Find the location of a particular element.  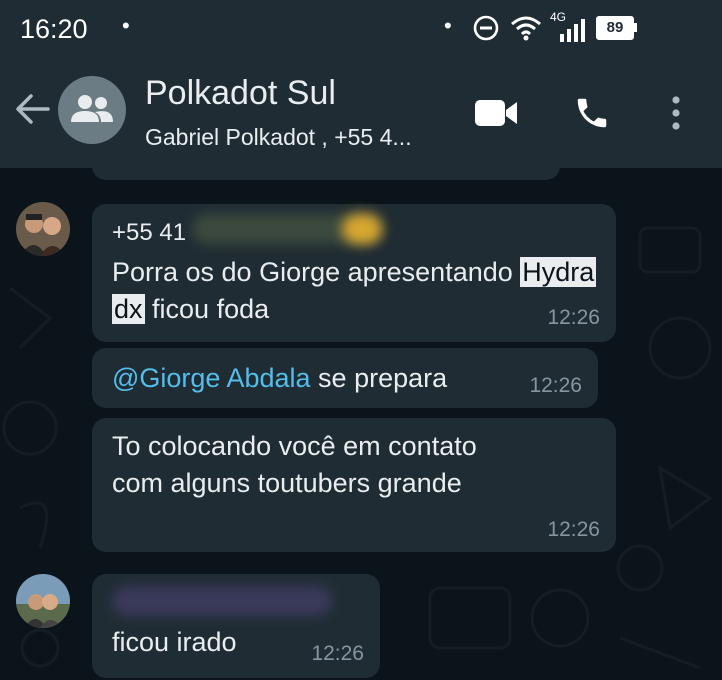

status-time: 16:20 is located at coordinates (54, 29).